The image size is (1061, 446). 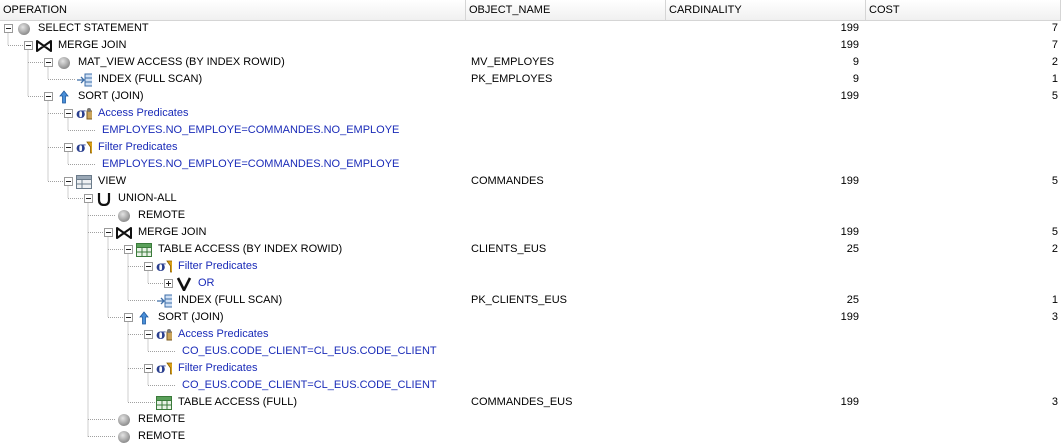 I want to click on merge-join-icon, so click(x=44, y=45).